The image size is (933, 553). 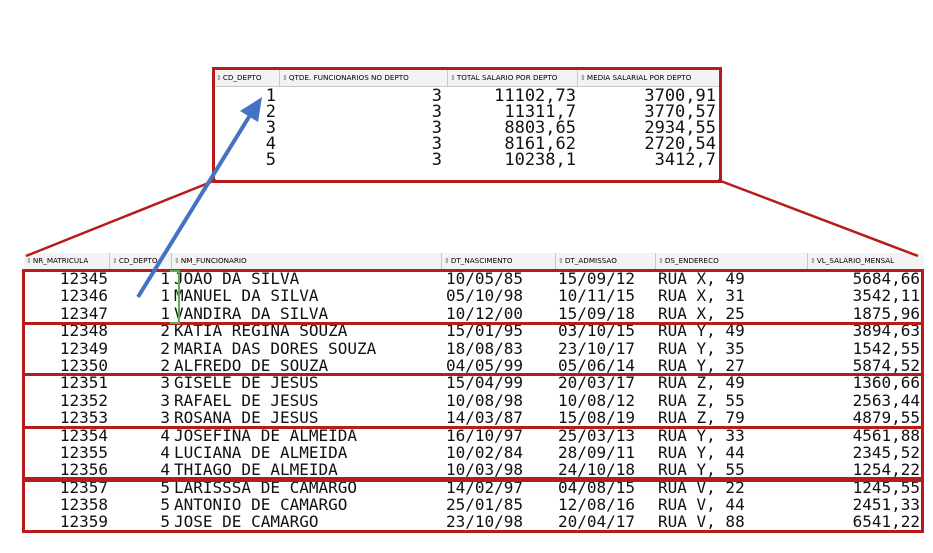 I want to click on col-header-nm-funcionario: ⇕NM_FUNCIONARIO, so click(x=307, y=261).